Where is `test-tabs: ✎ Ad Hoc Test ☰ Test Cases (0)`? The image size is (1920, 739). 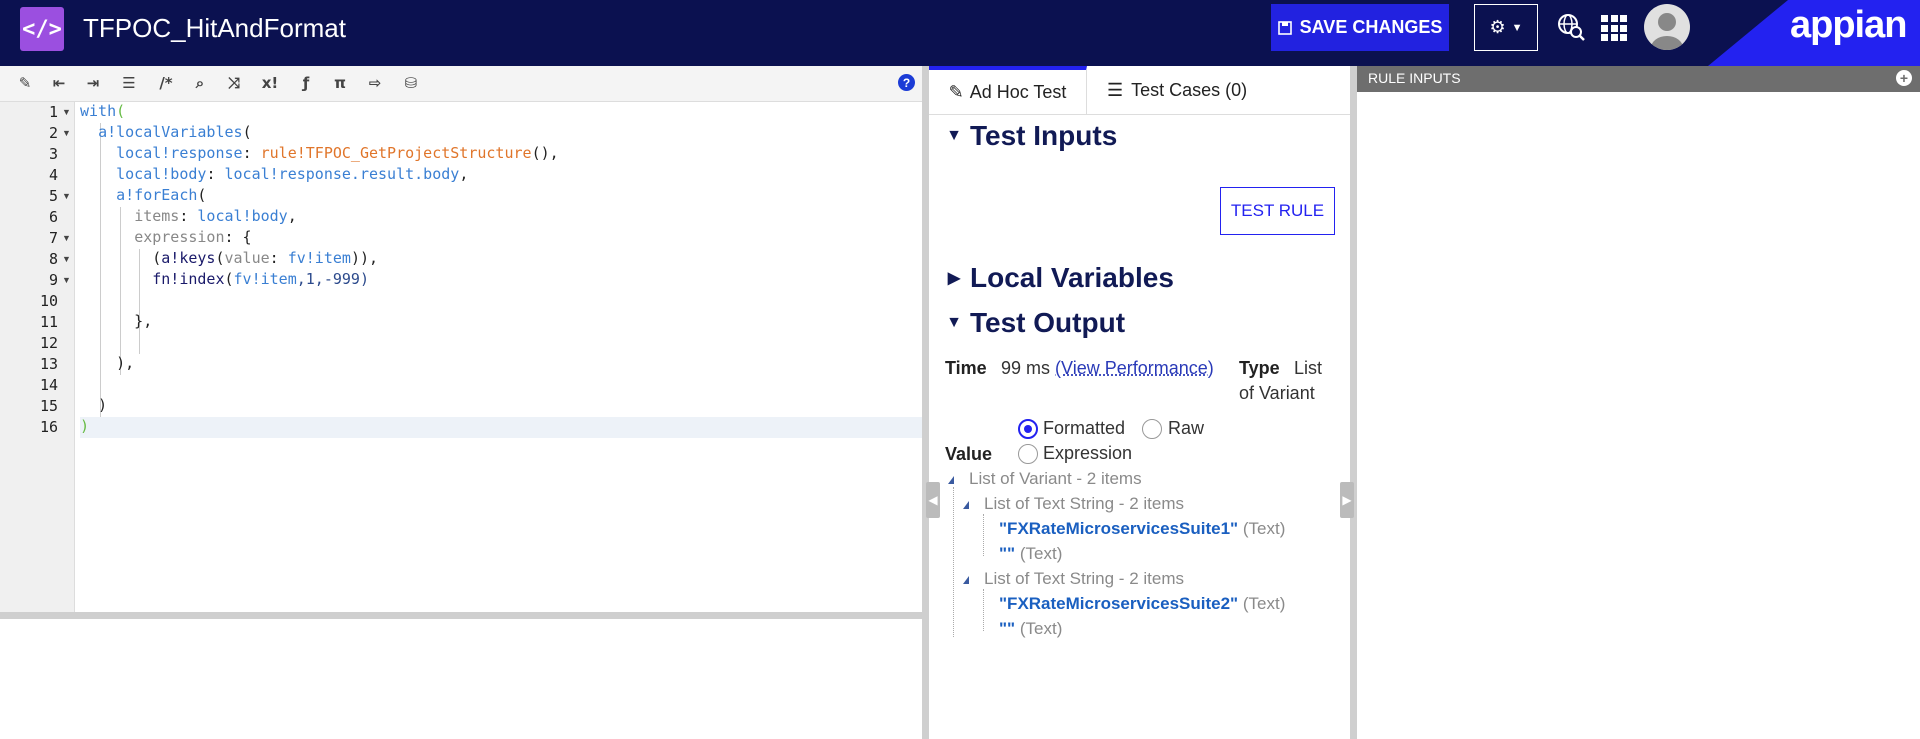
test-tabs: ✎ Ad Hoc Test ☰ Test Cases (0) is located at coordinates (1139, 90).